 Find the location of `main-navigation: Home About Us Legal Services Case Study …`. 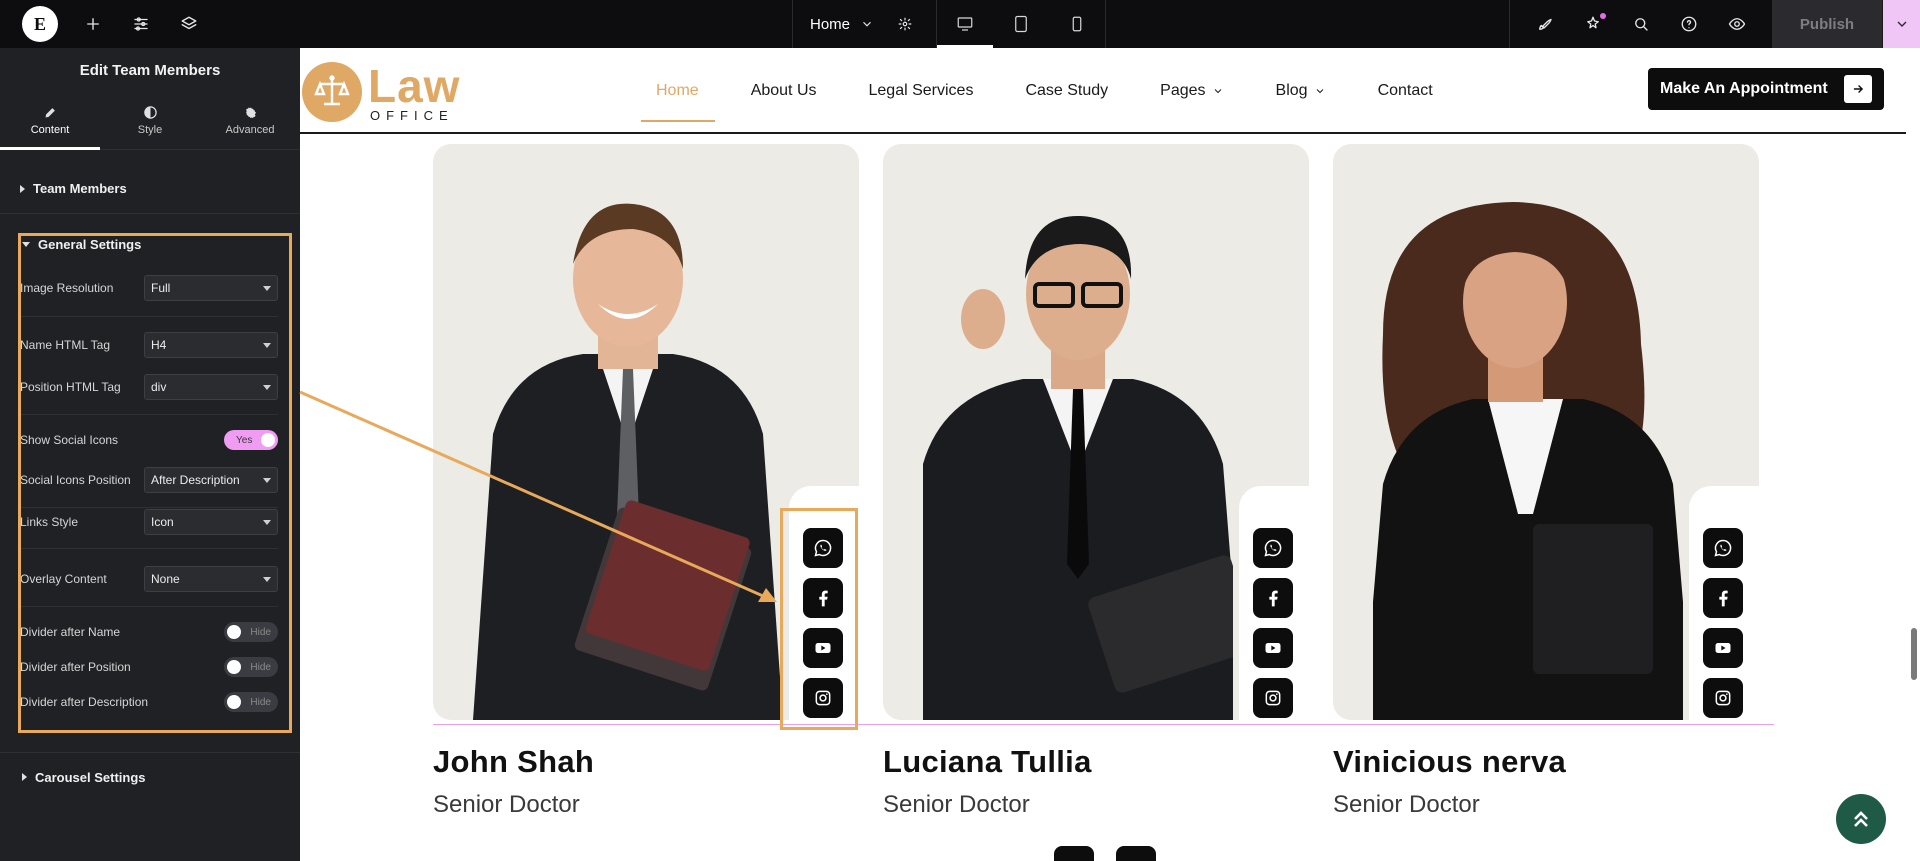

main-navigation: Home About Us Legal Services Case Study … is located at coordinates (1063, 91).